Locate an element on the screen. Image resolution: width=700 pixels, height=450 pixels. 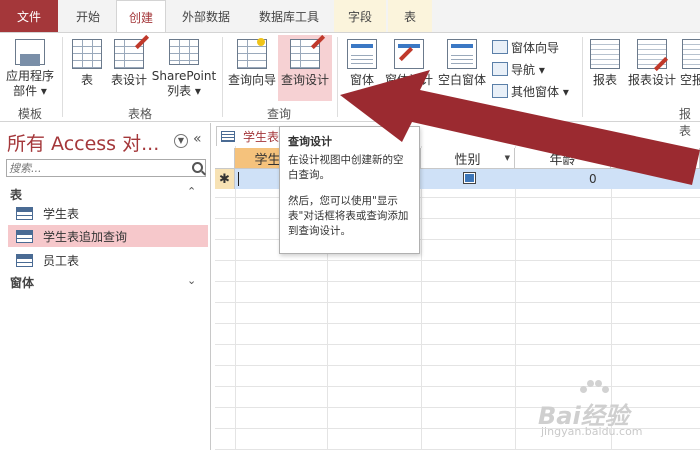
tab-external-data: 外部数据 is located at coordinates (206, 16).